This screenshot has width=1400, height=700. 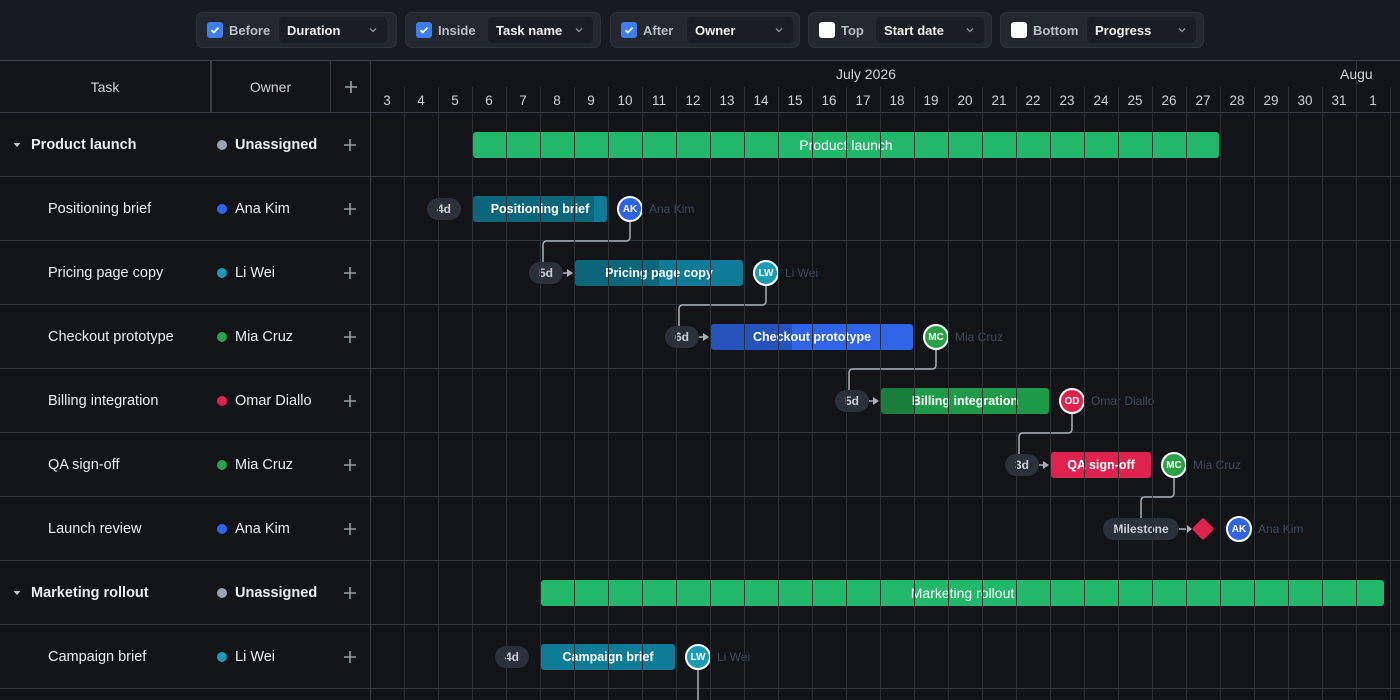 I want to click on progress-fill, so click(x=898, y=401).